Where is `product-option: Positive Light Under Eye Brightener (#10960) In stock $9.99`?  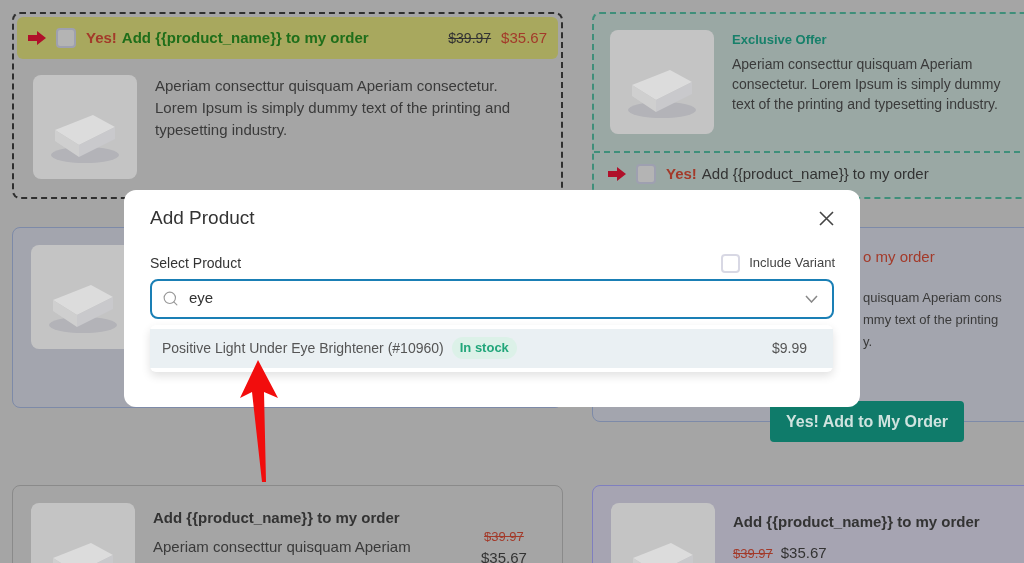
product-option: Positive Light Under Eye Brightener (#10960) In stock $9.99 is located at coordinates (491, 348).